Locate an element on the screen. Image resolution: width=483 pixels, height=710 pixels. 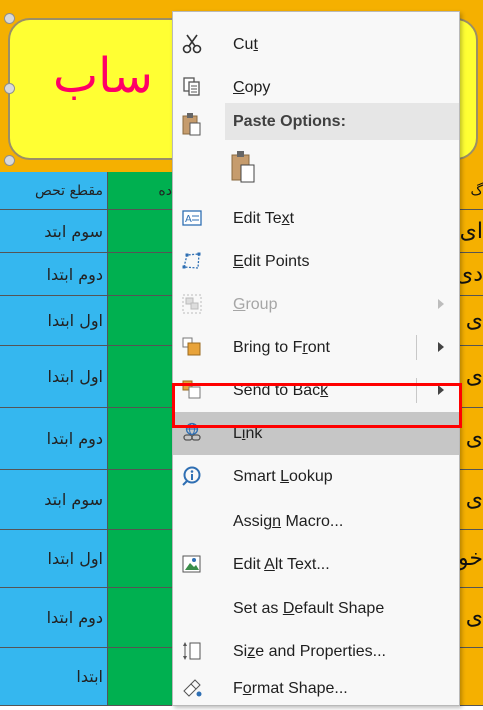
send-to-back-icon is located at coordinates (192, 390).